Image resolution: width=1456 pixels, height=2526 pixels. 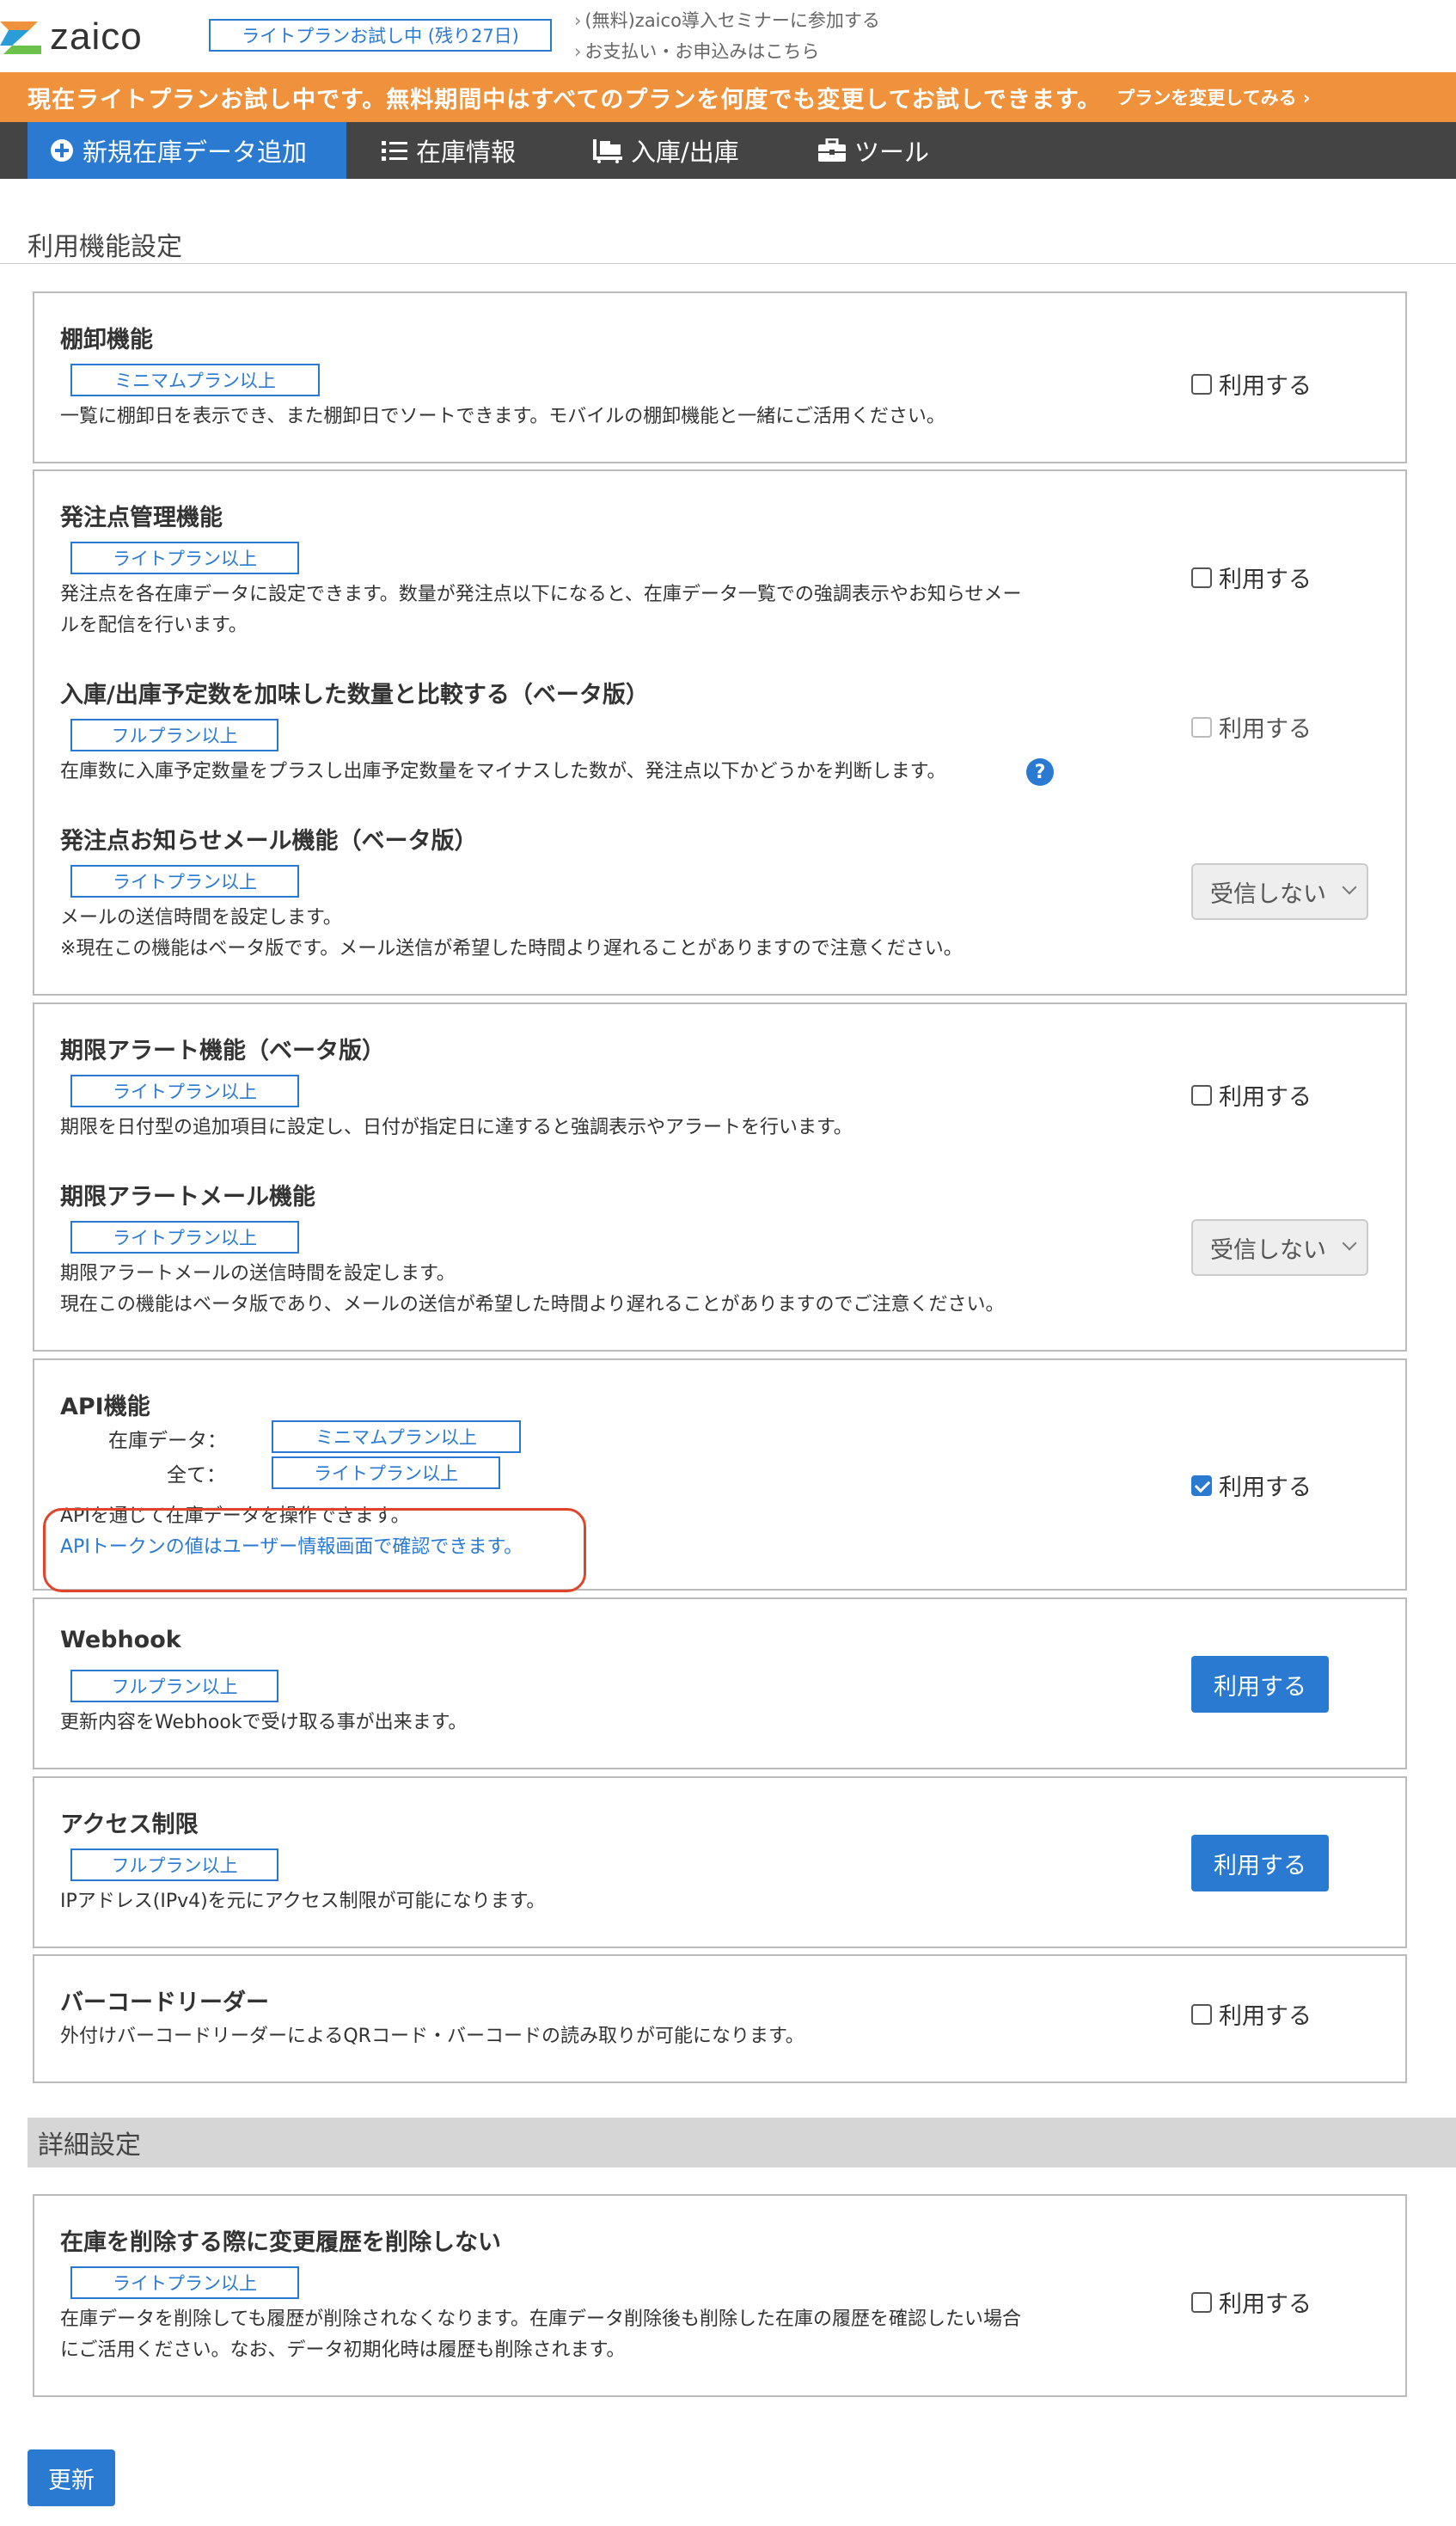 What do you see at coordinates (62, 150) in the screenshot?
I see `plus-circle-icon` at bounding box center [62, 150].